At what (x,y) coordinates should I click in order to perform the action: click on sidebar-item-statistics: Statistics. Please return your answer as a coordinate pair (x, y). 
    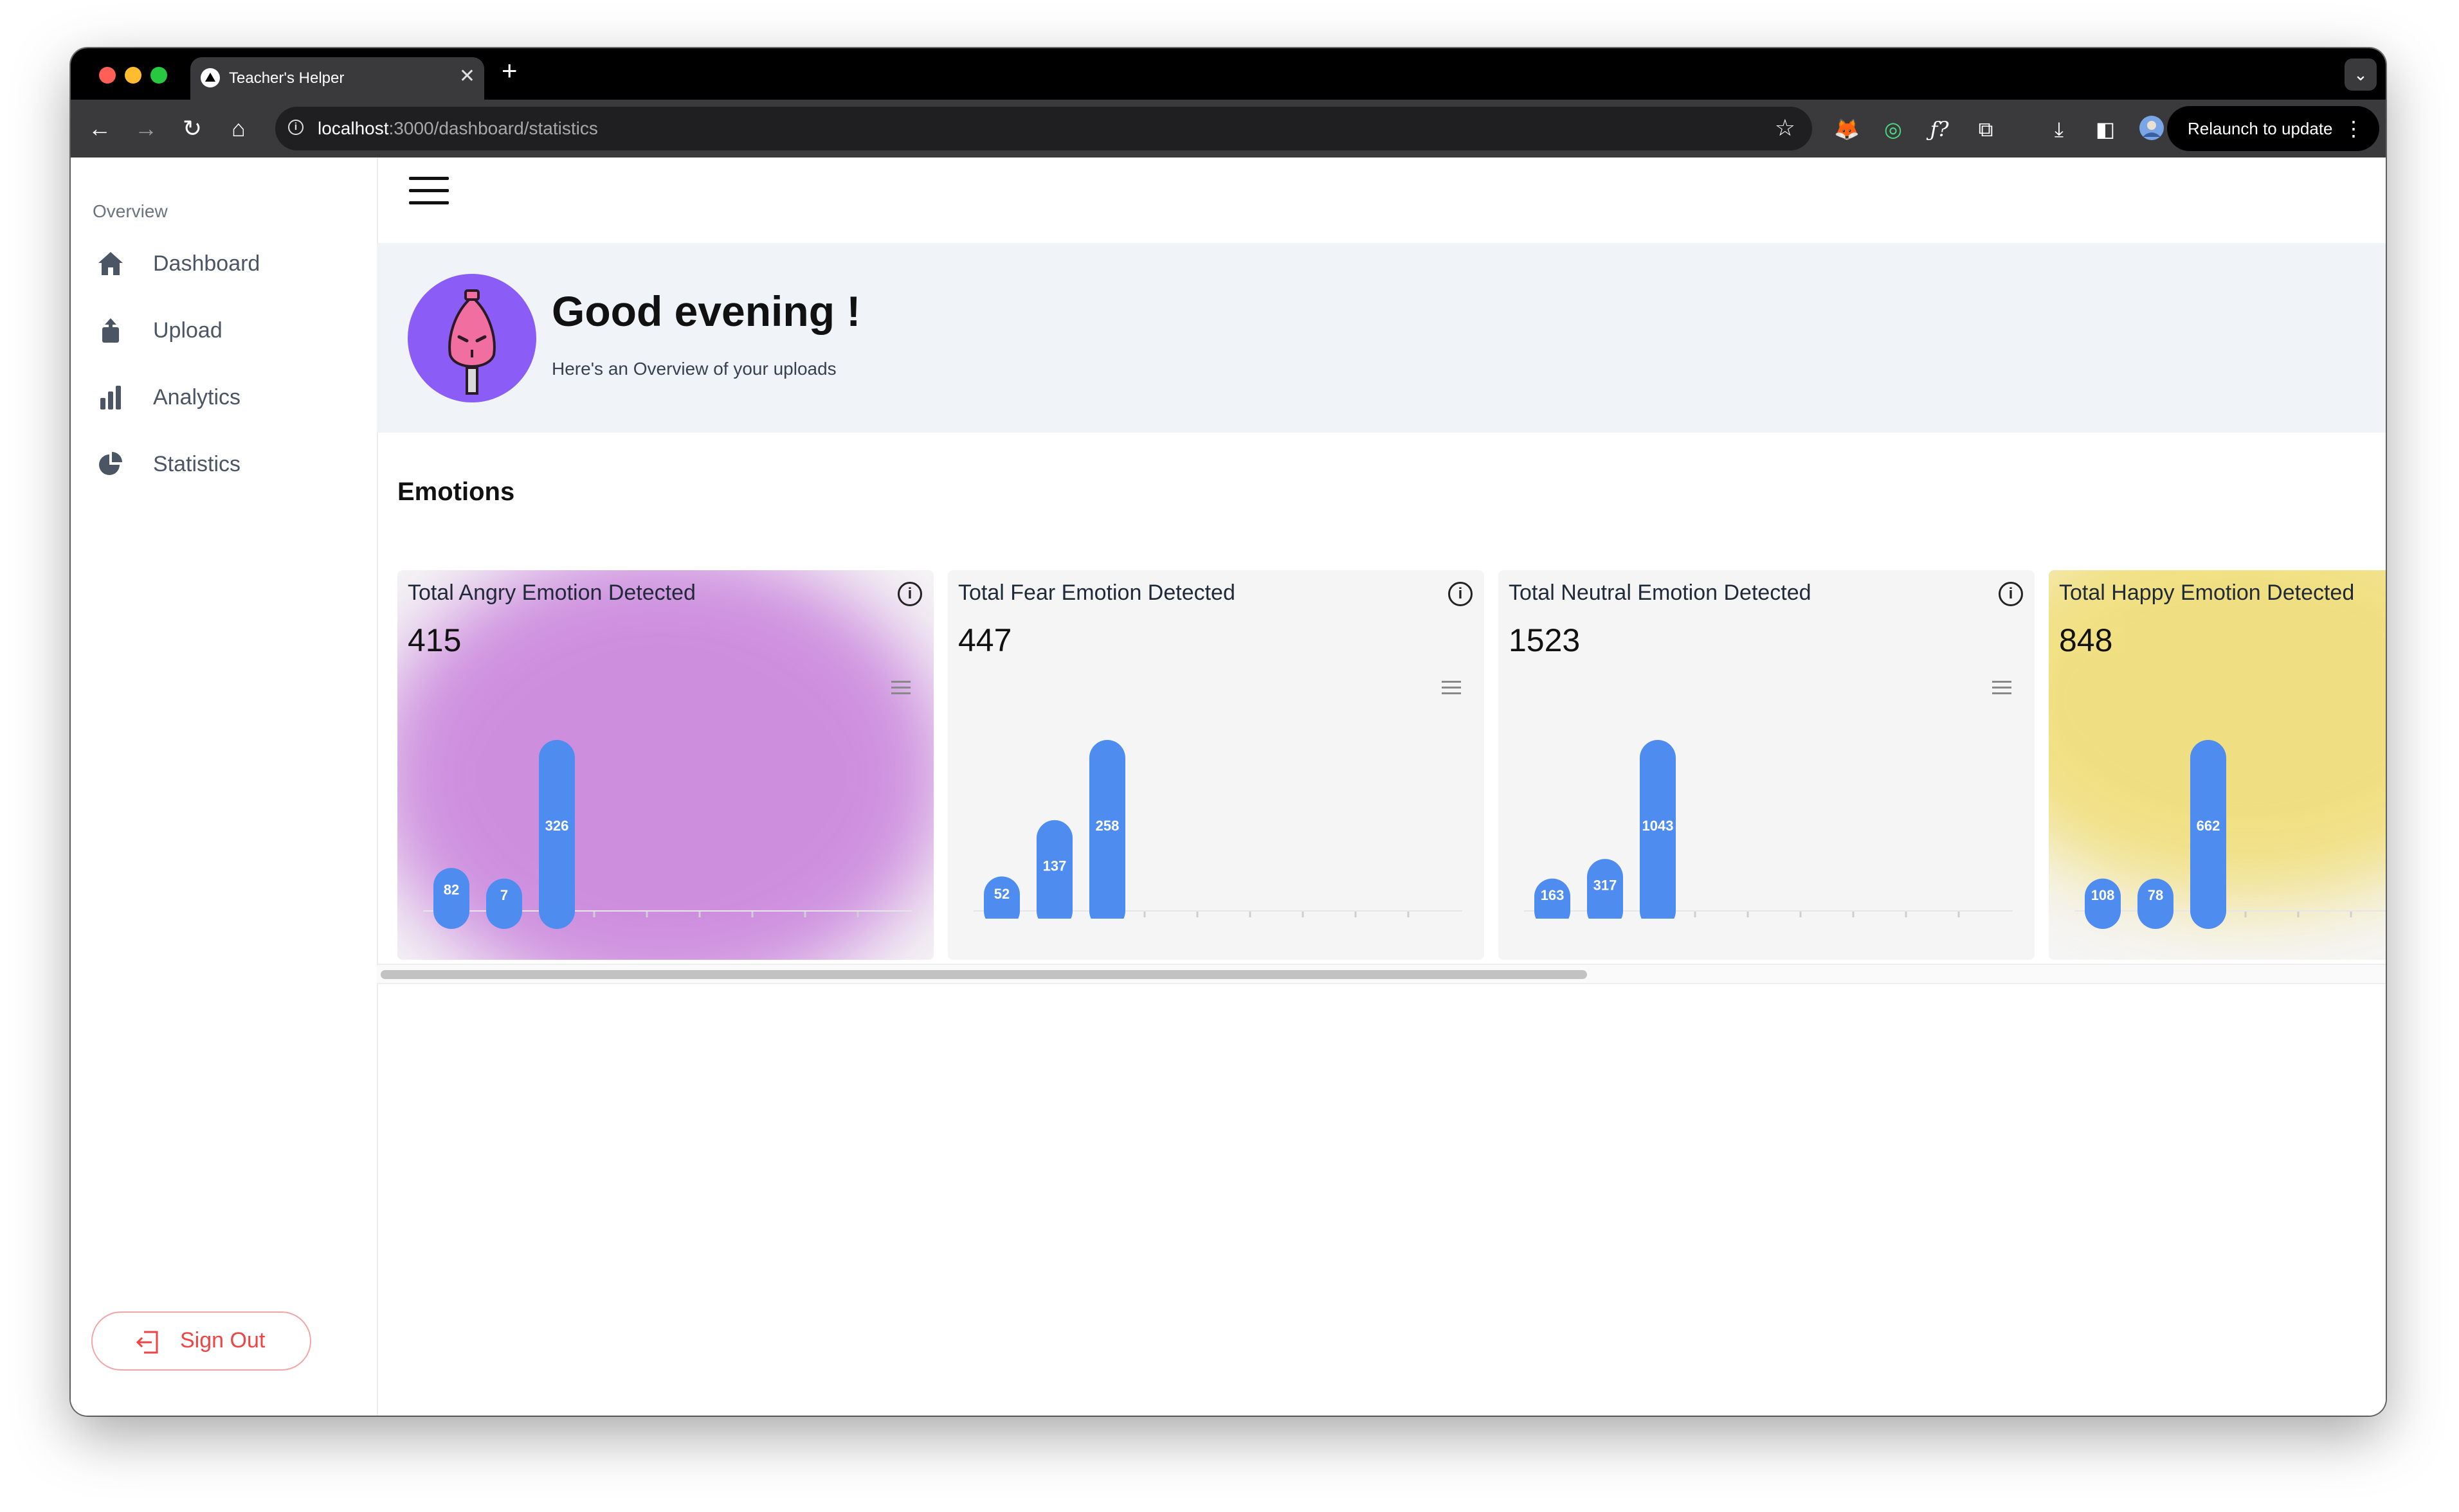
    Looking at the image, I should click on (225, 464).